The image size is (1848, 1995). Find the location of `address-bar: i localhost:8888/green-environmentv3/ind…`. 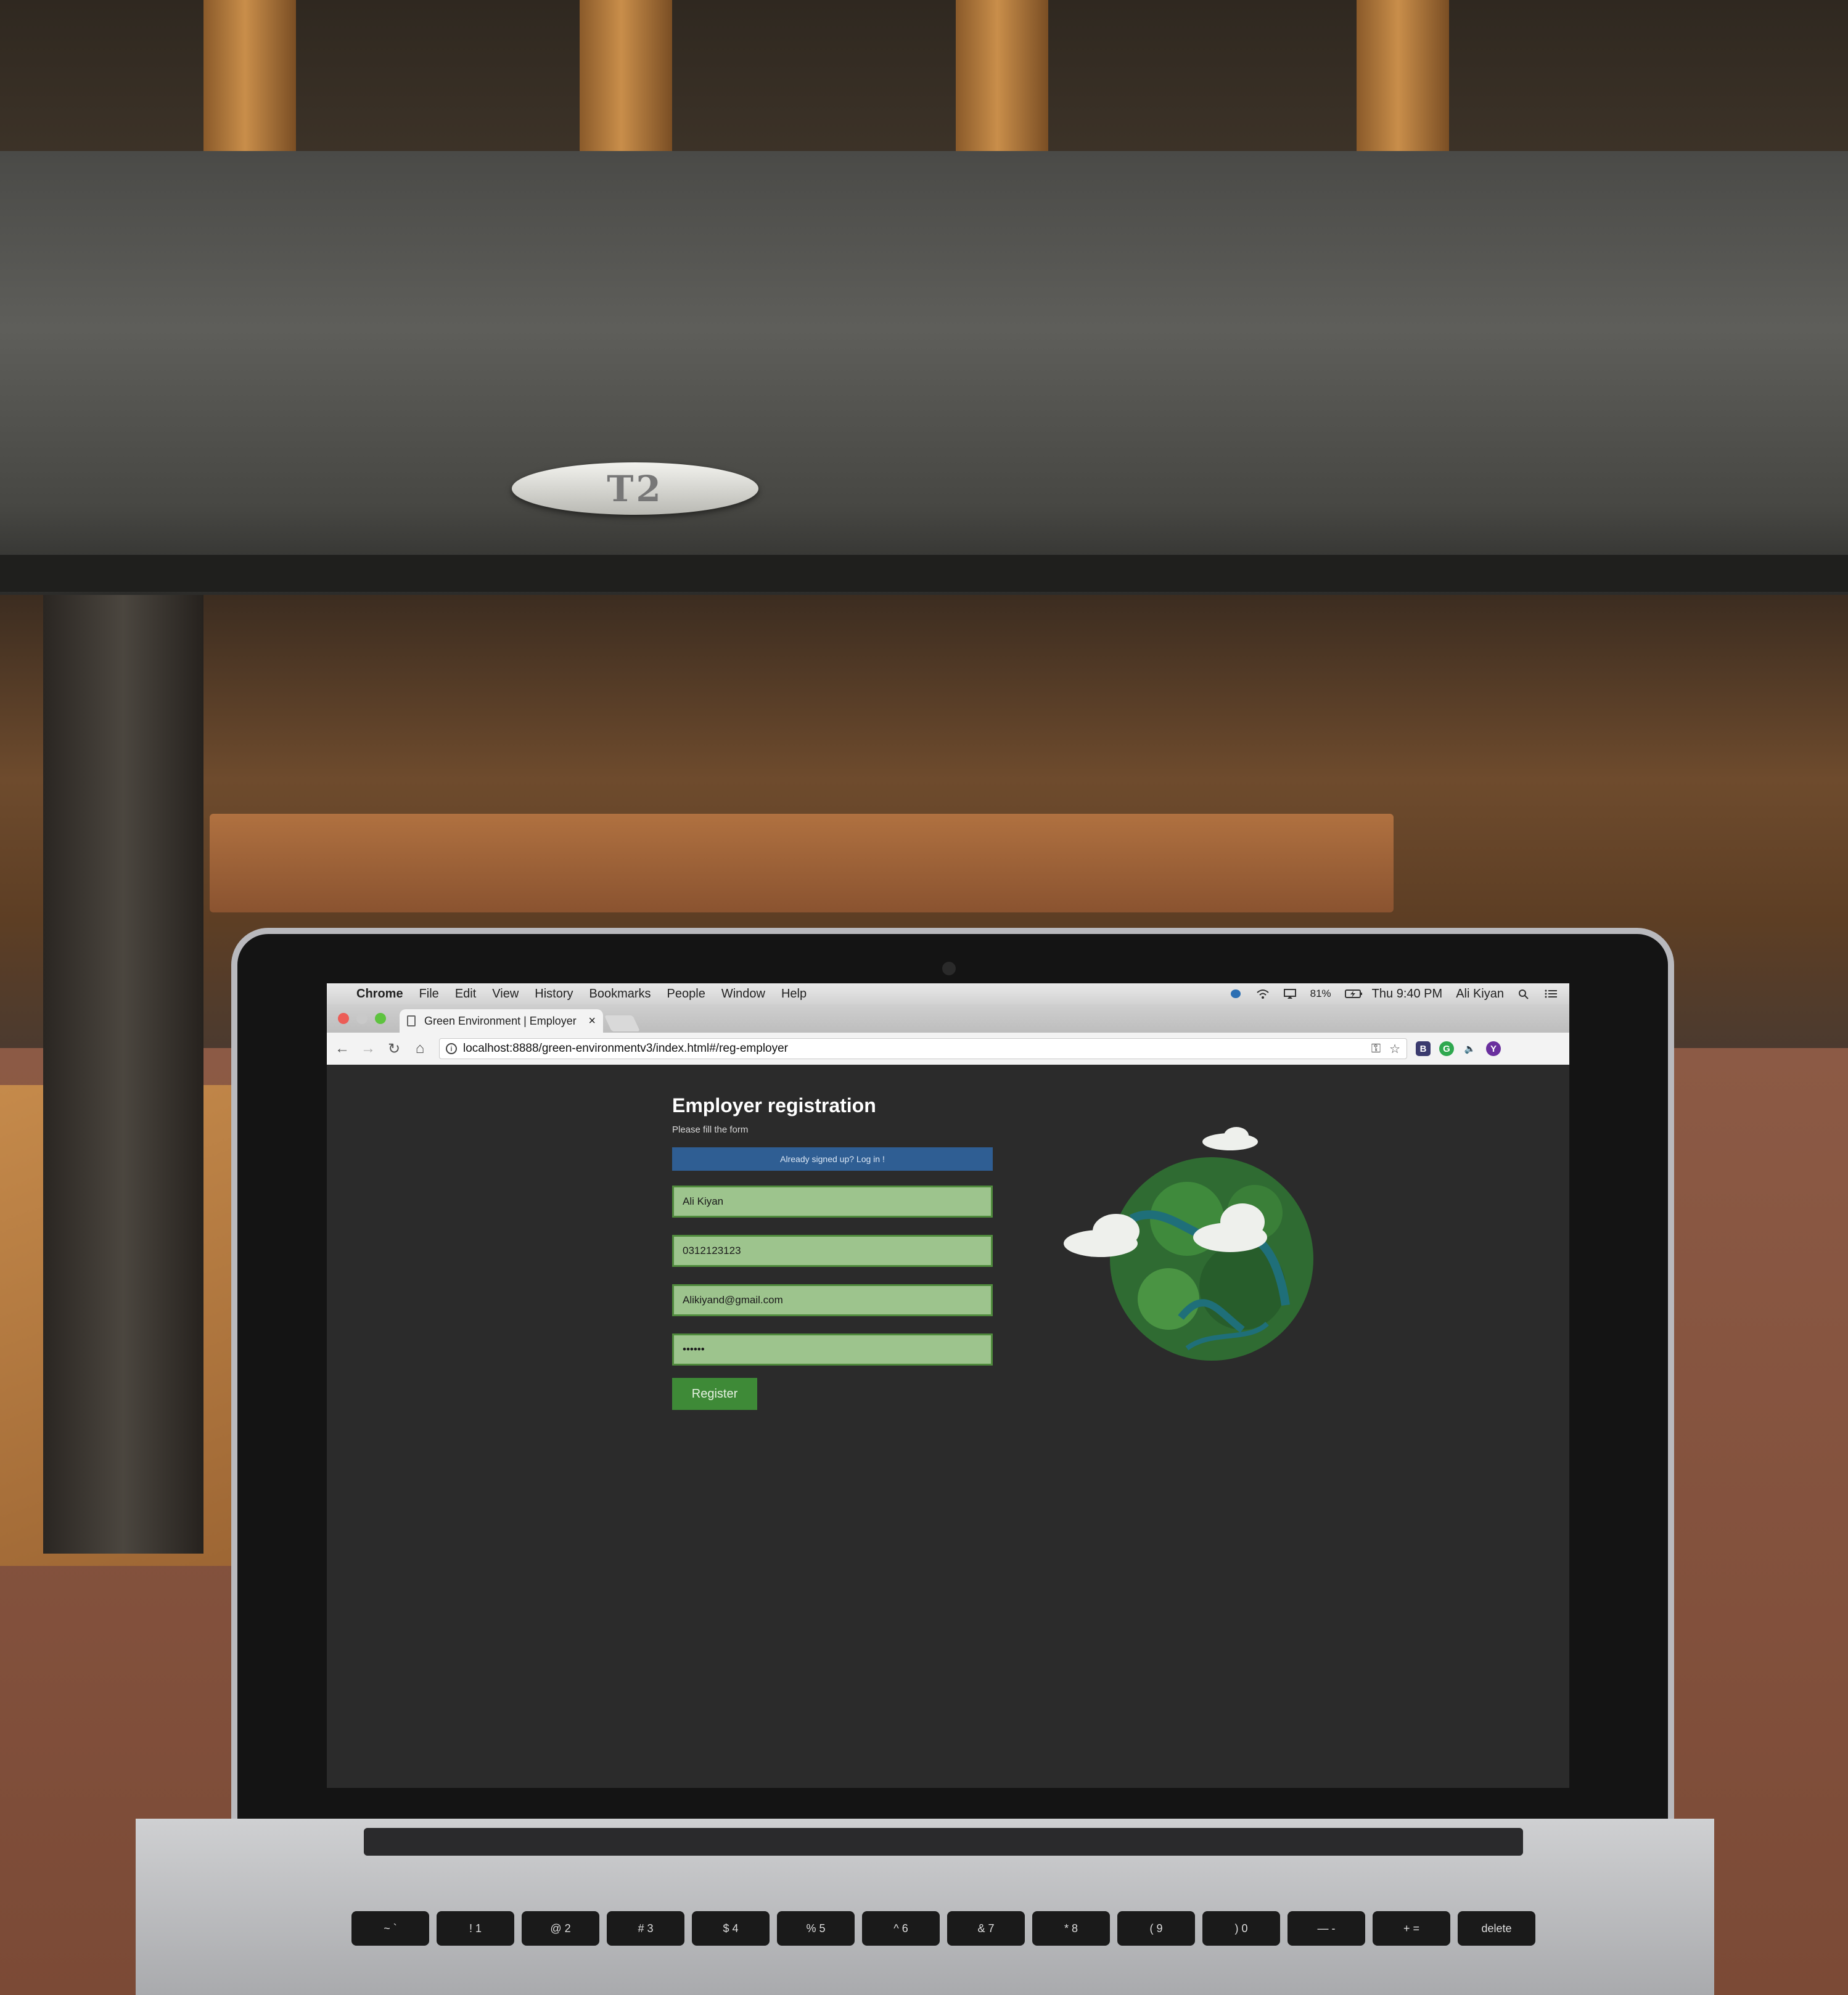

address-bar: i localhost:8888/green-environmentv3/ind… is located at coordinates (923, 1048).